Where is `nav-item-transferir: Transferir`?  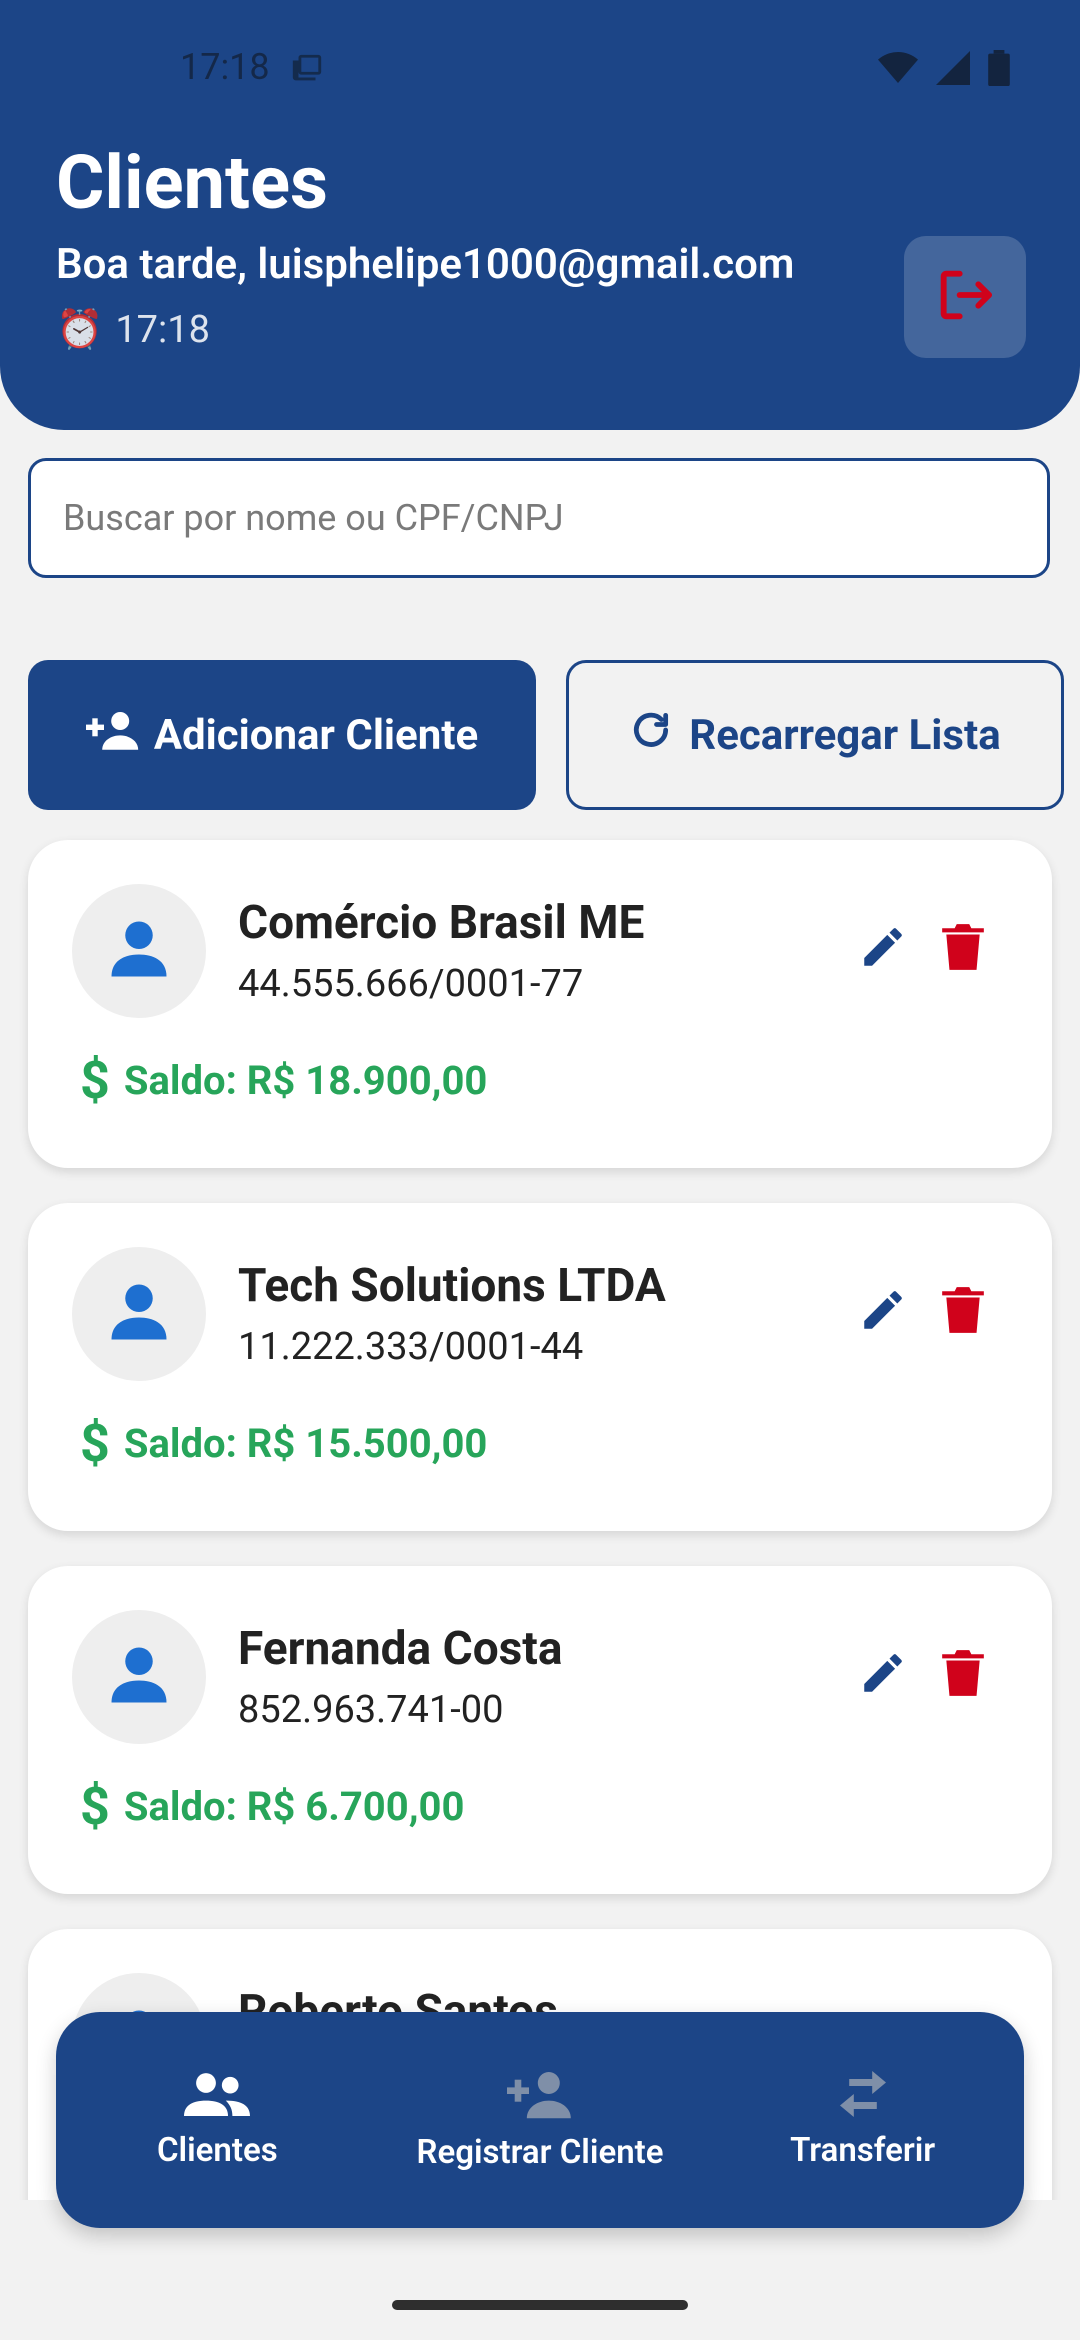
nav-item-transferir: Transferir is located at coordinates (863, 2120).